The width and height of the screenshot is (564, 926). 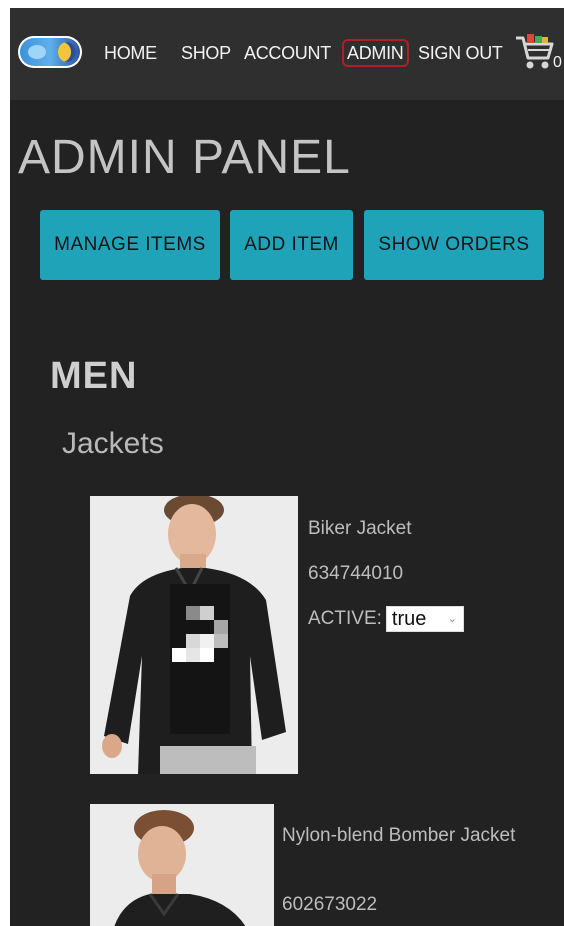 I want to click on chevron-down-icon: ⌄, so click(x=452, y=618).